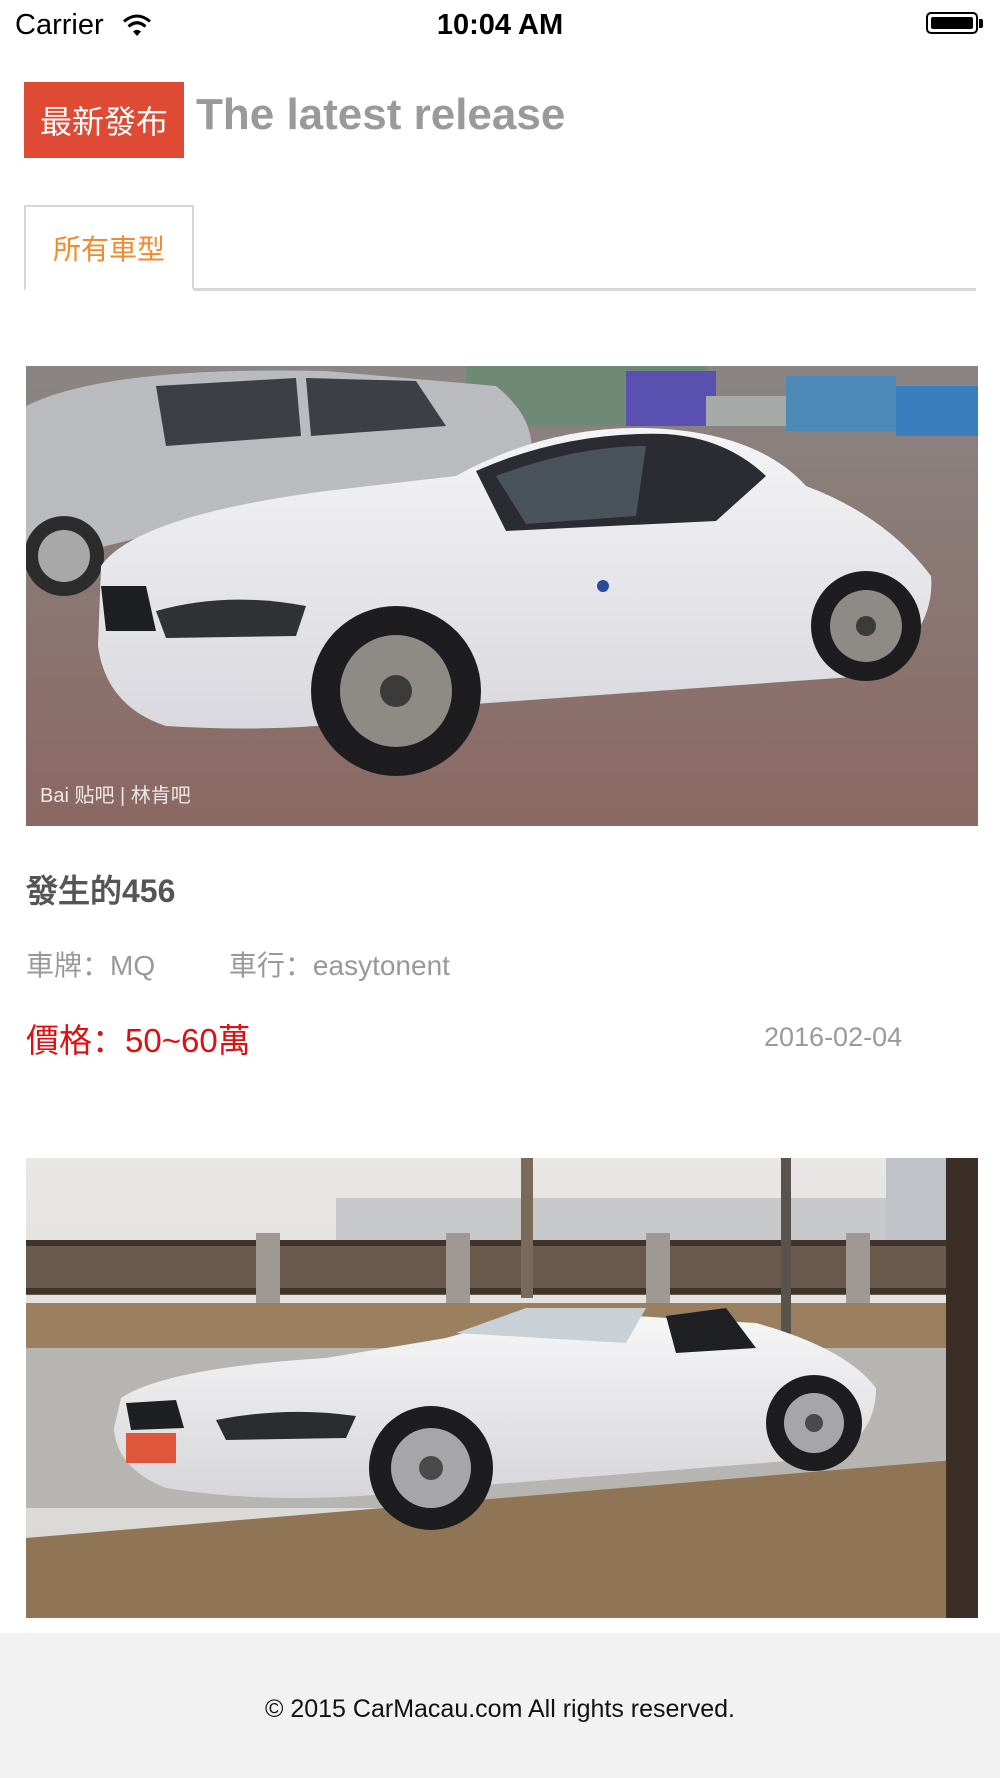  I want to click on footer: © 2015 CarMacau.com All rights reserved., so click(500, 1705).